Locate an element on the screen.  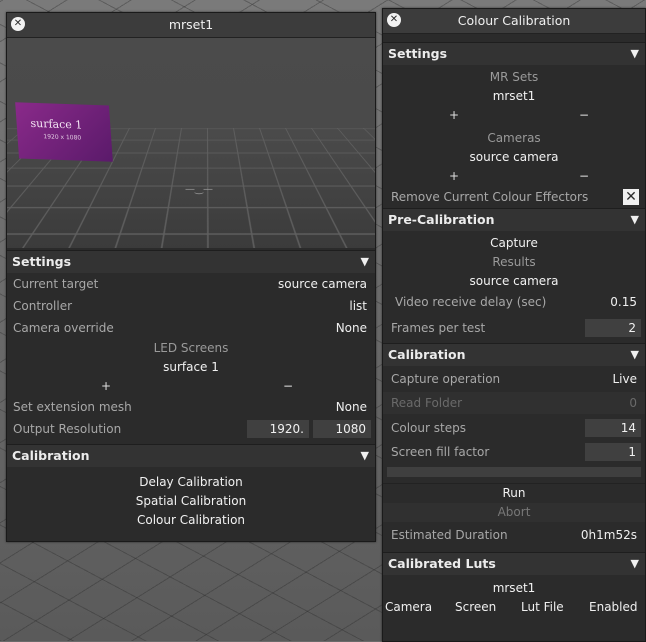
calibrated-luts-section-header: Calibrated Luts ▼ is located at coordinates (514, 563).